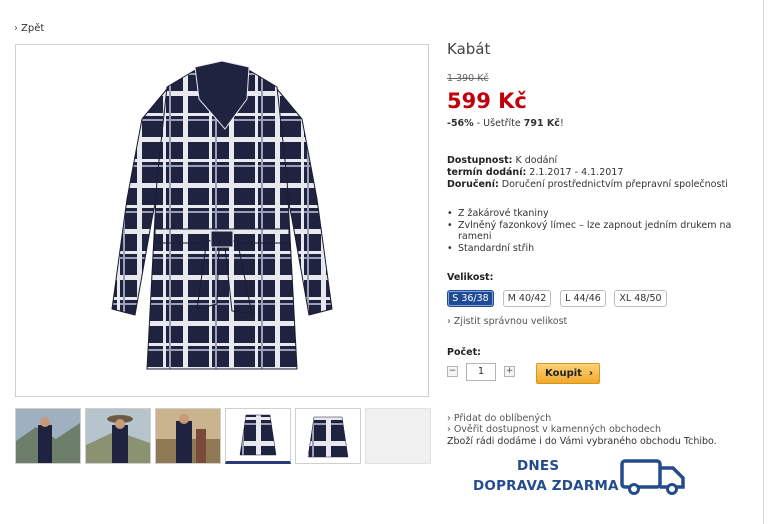  I want to click on quantity-decrease-button: −, so click(452, 371).